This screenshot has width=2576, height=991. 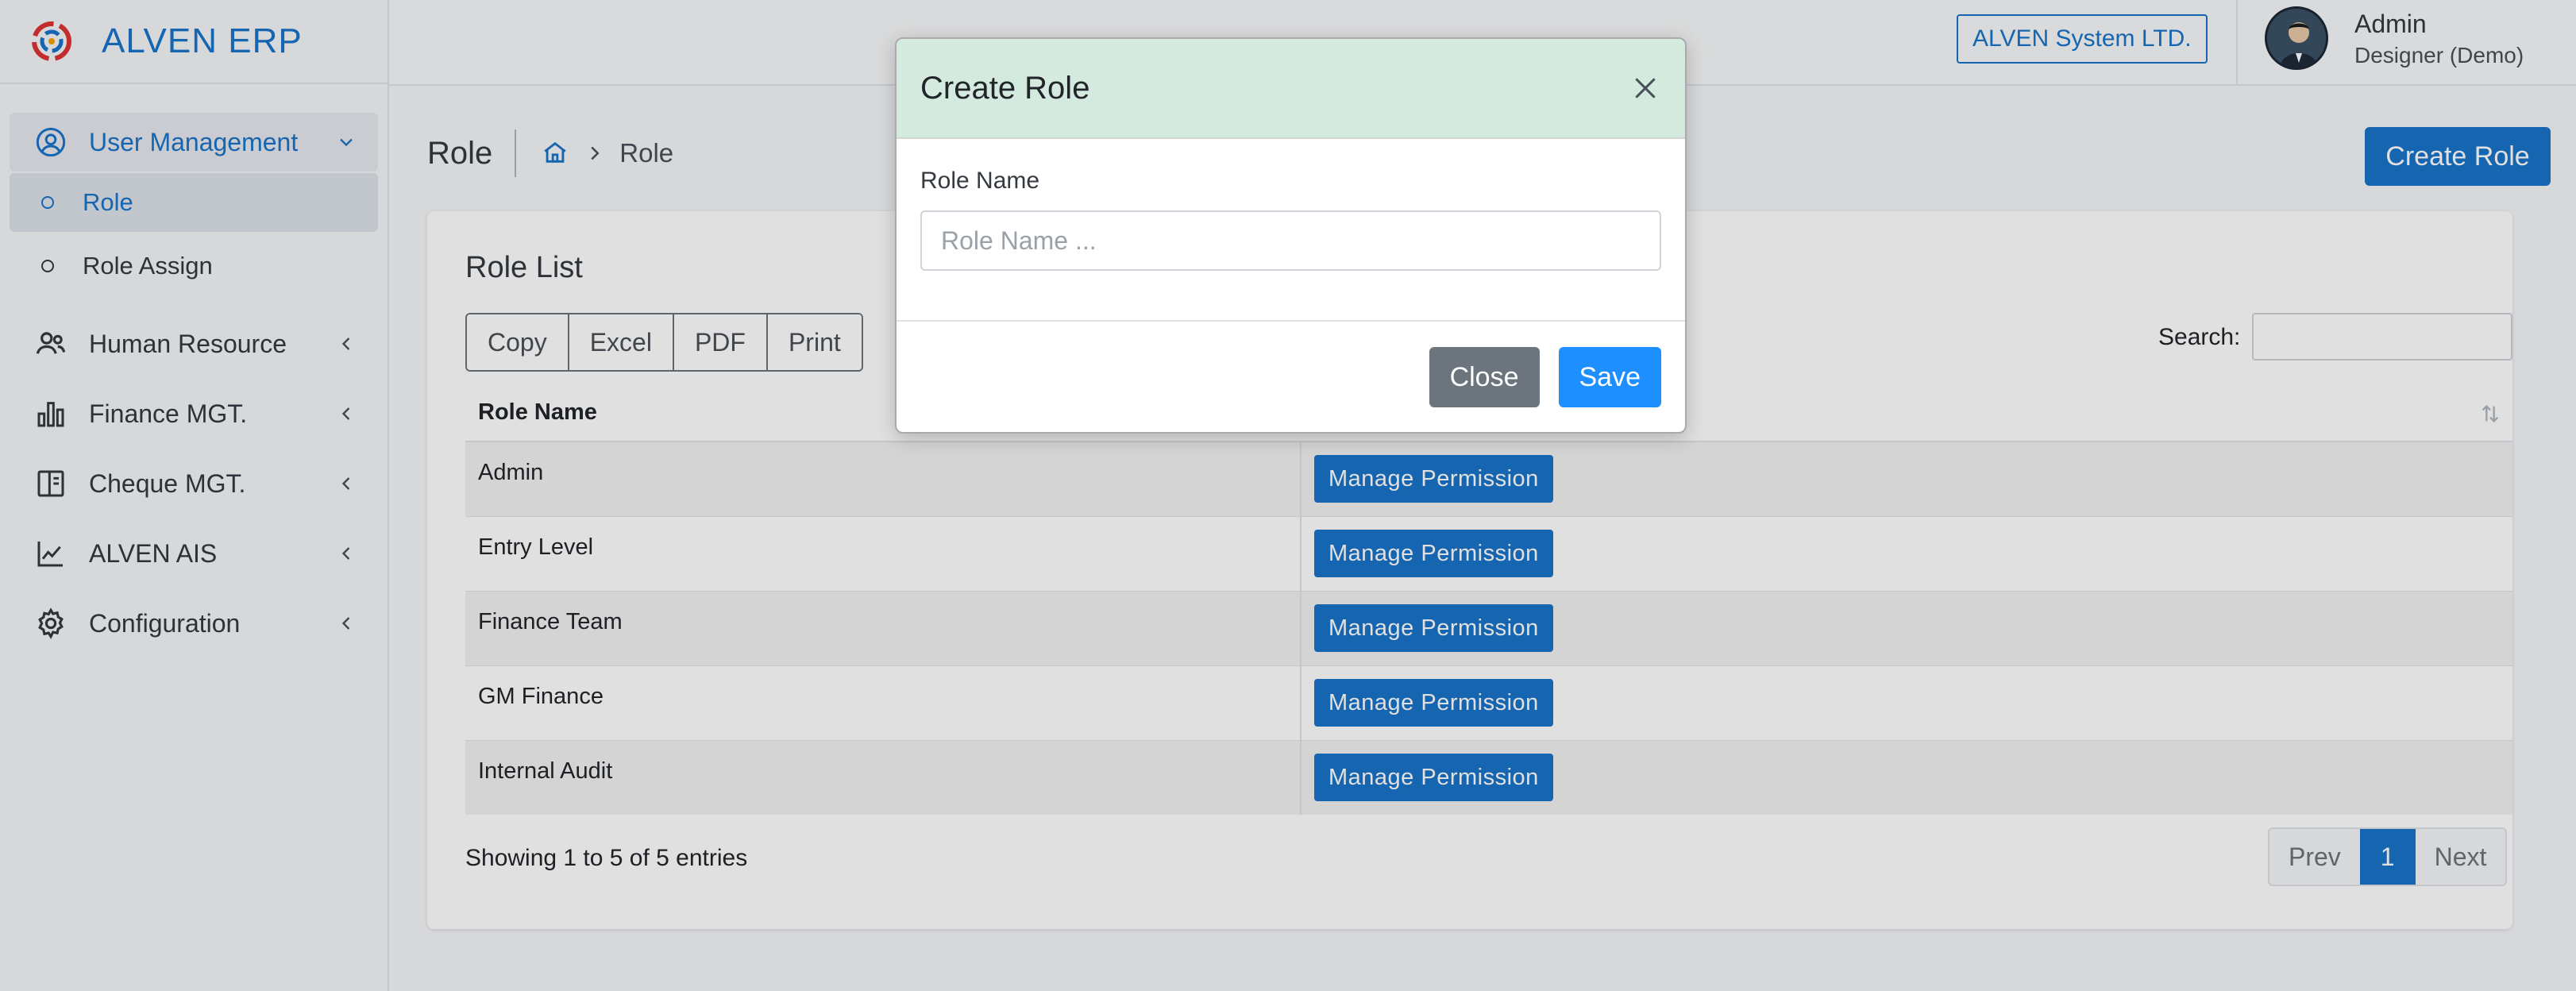 I want to click on close-icon, so click(x=1645, y=88).